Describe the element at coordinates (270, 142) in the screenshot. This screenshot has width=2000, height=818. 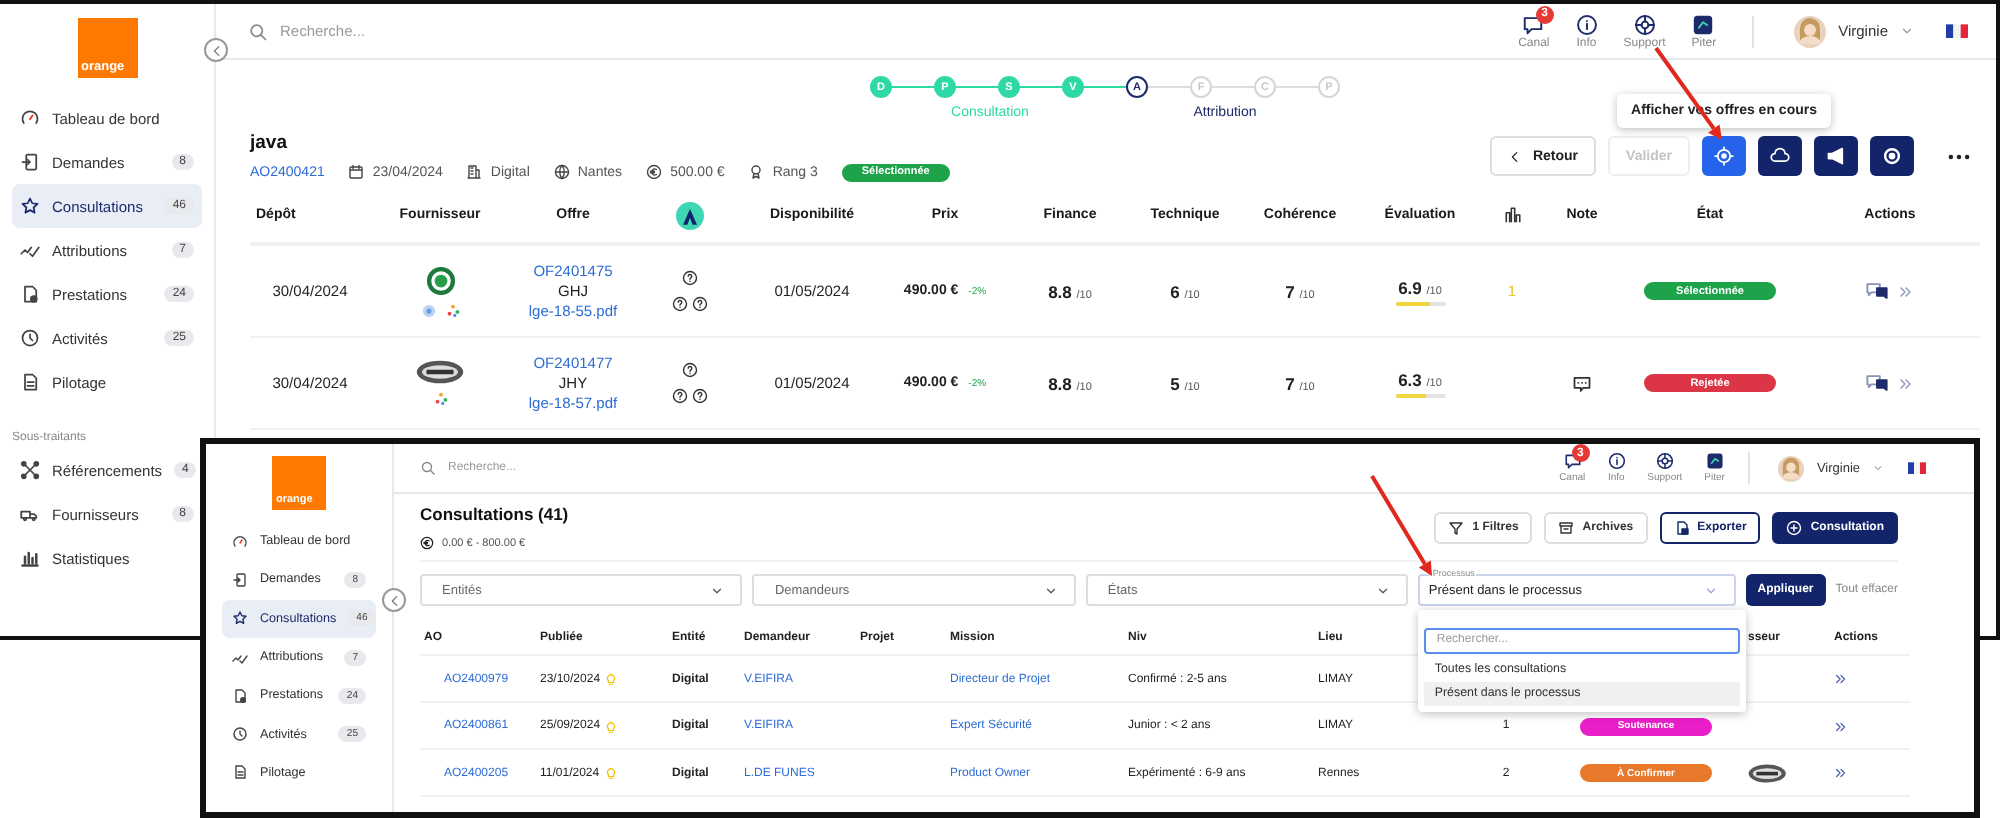
I see `page-title: java` at that location.